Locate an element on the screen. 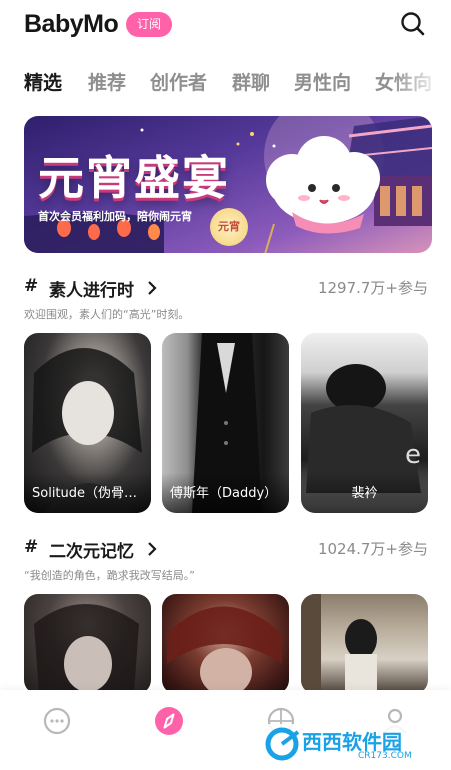  tab-jingxuan: 精选 is located at coordinates (43, 81).